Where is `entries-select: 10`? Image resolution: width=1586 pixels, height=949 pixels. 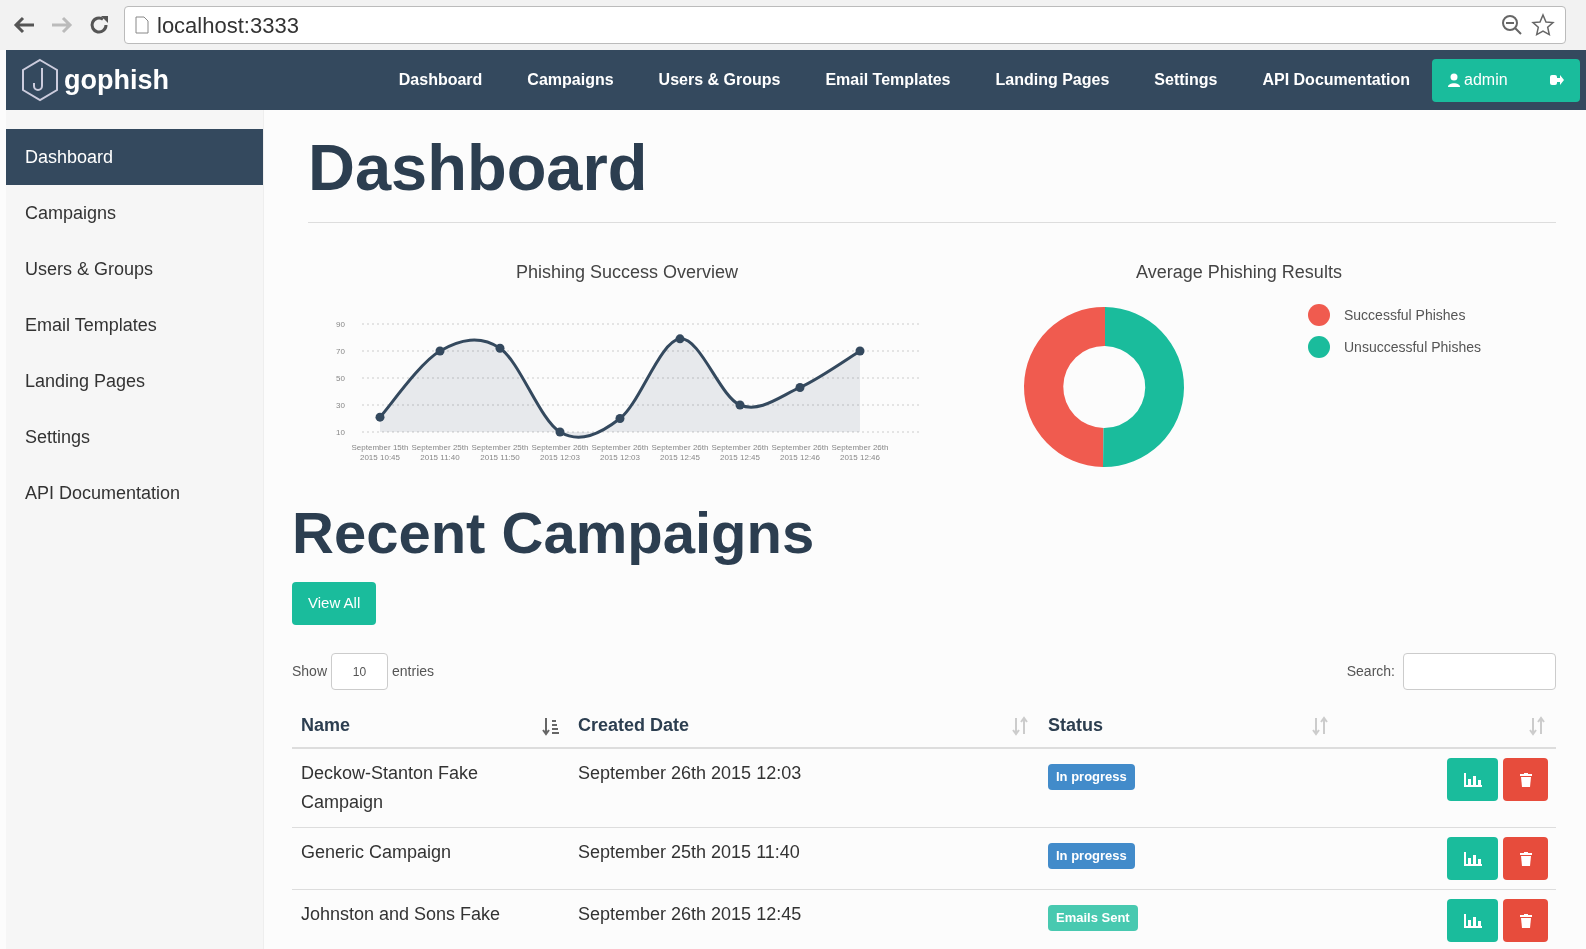
entries-select: 10 is located at coordinates (360, 671).